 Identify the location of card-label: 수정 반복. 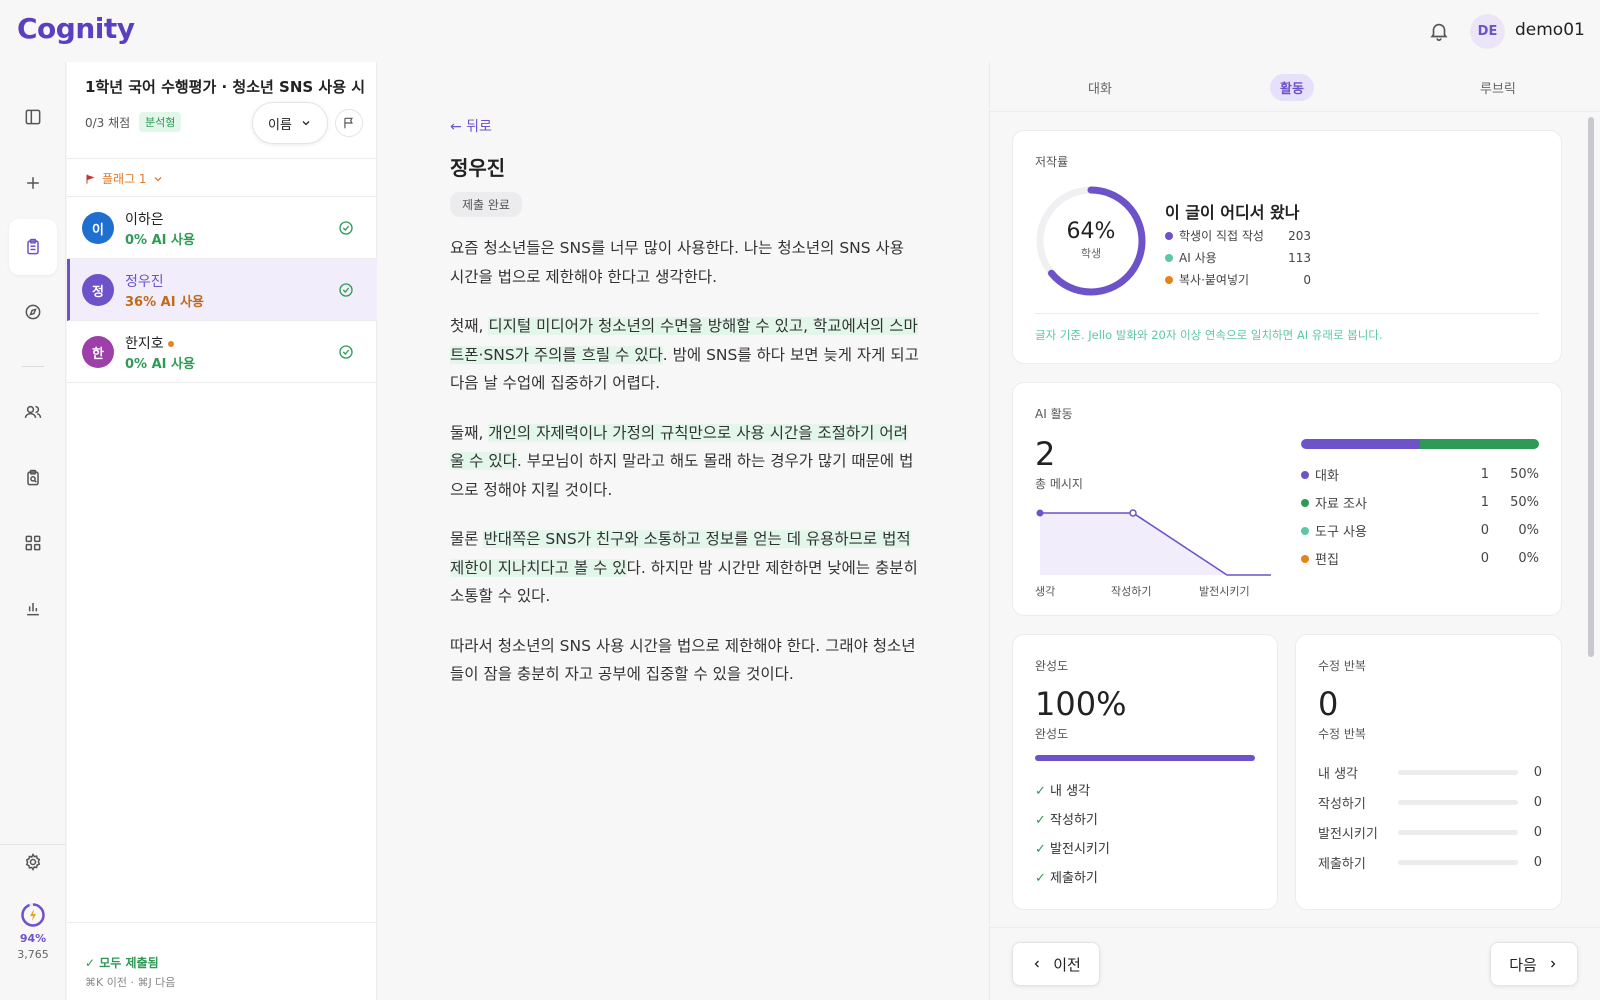
(1342, 666).